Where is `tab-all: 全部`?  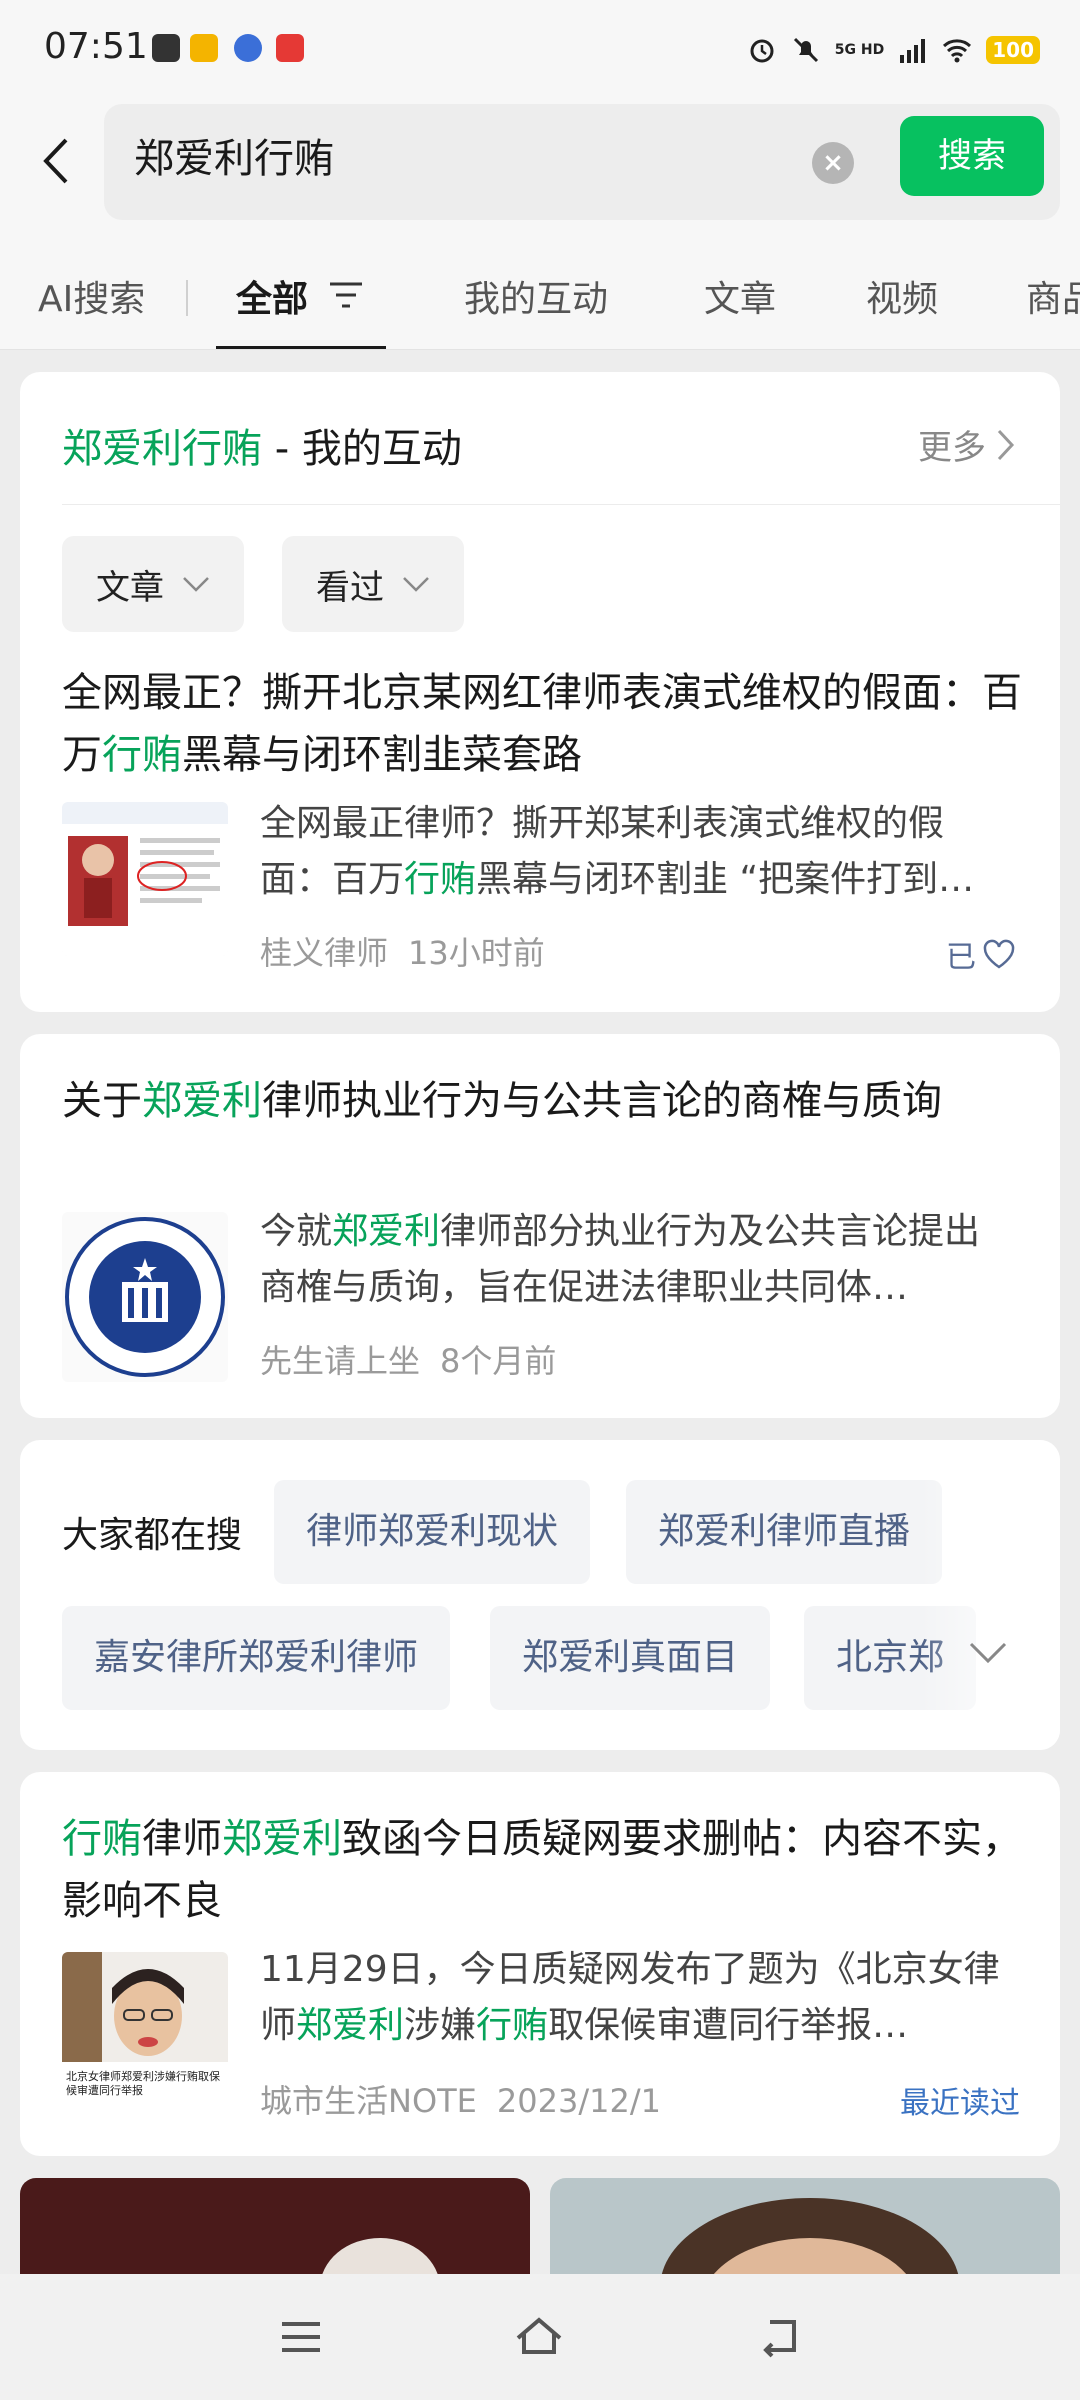 tab-all: 全部 is located at coordinates (272, 296).